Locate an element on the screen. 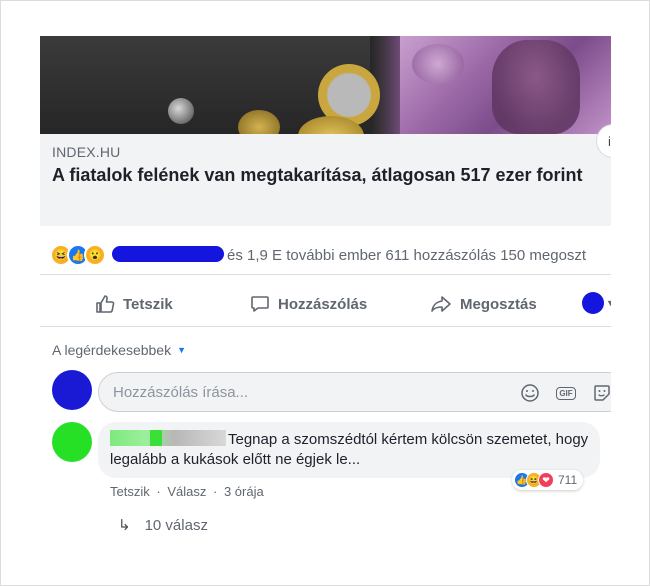 Image resolution: width=650 pixels, height=586 pixels. view-replies-link: ↳ 10 válasz is located at coordinates (163, 525).